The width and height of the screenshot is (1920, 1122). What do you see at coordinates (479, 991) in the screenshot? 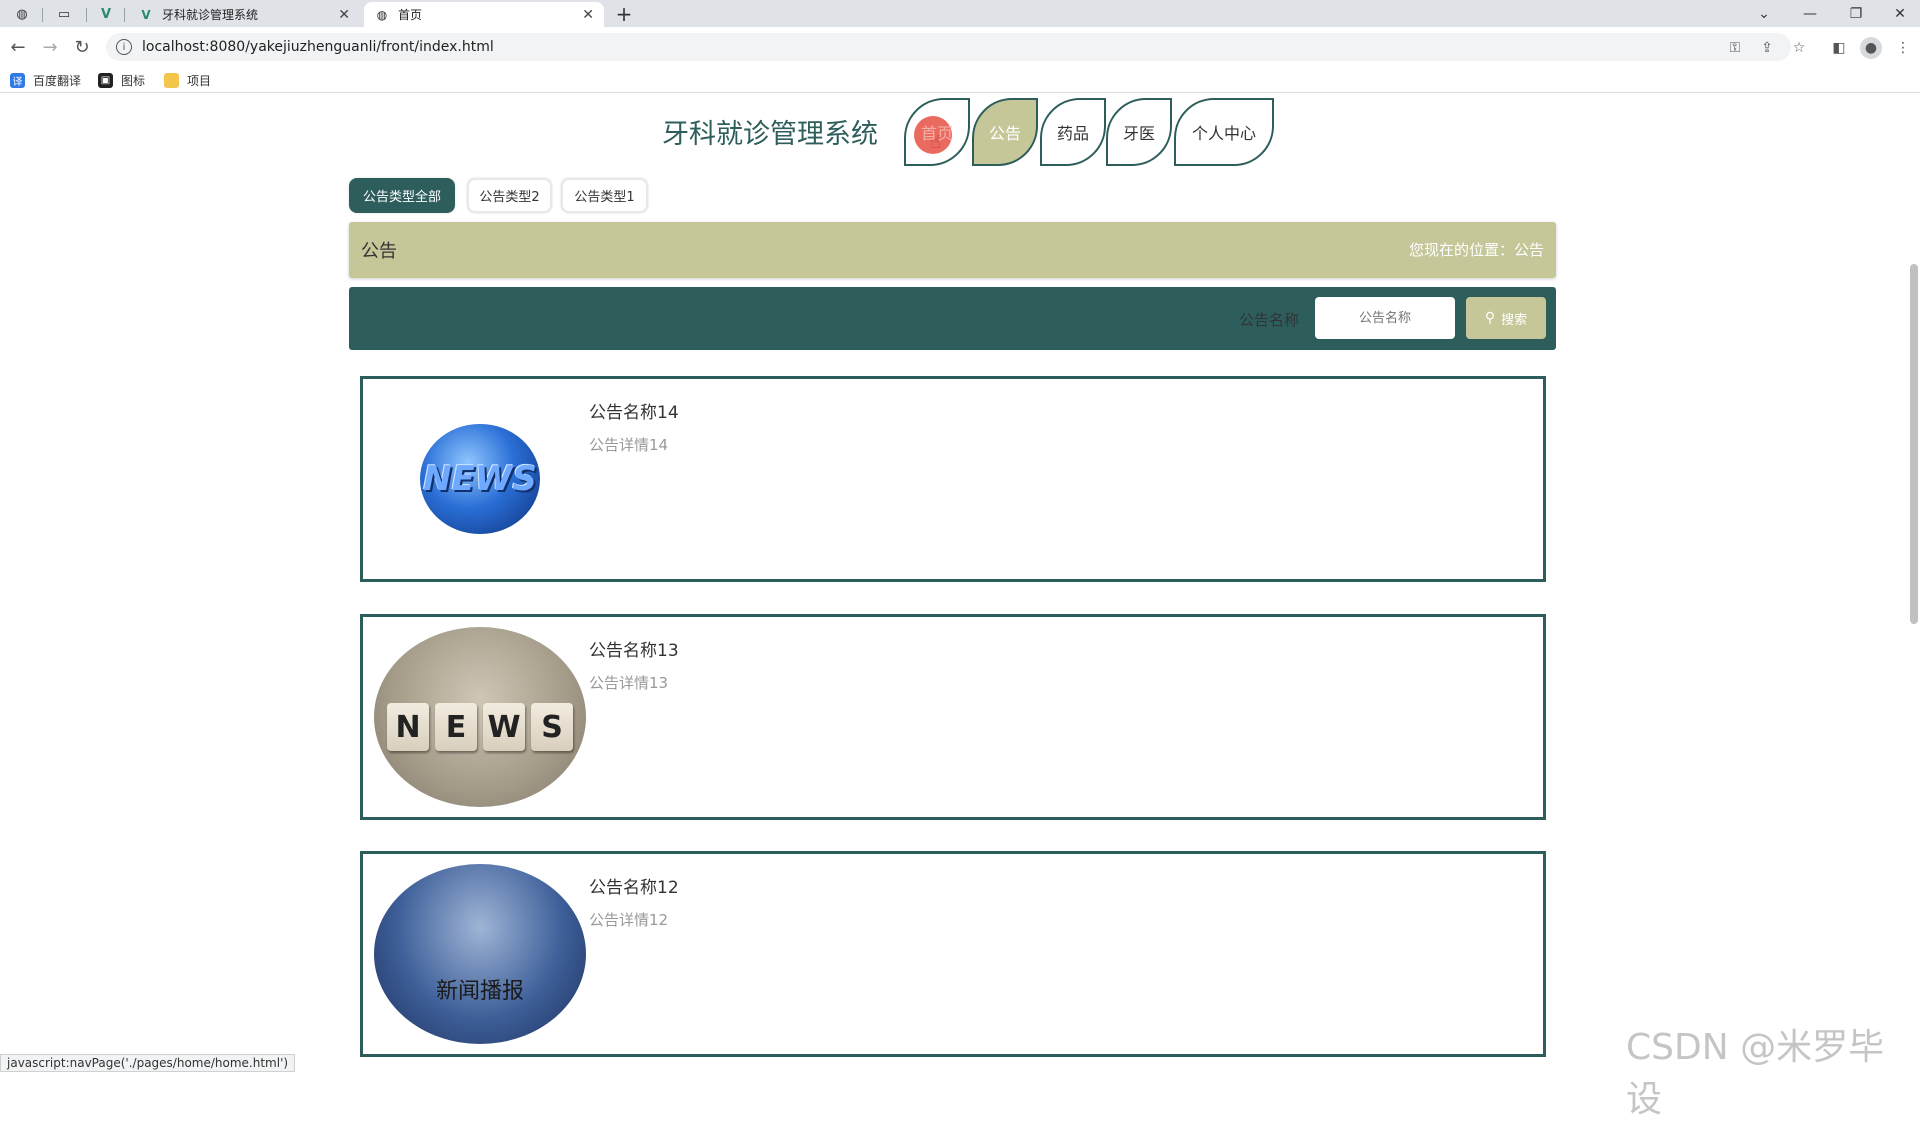
I see `news-stage-text: 新闻播报` at bounding box center [479, 991].